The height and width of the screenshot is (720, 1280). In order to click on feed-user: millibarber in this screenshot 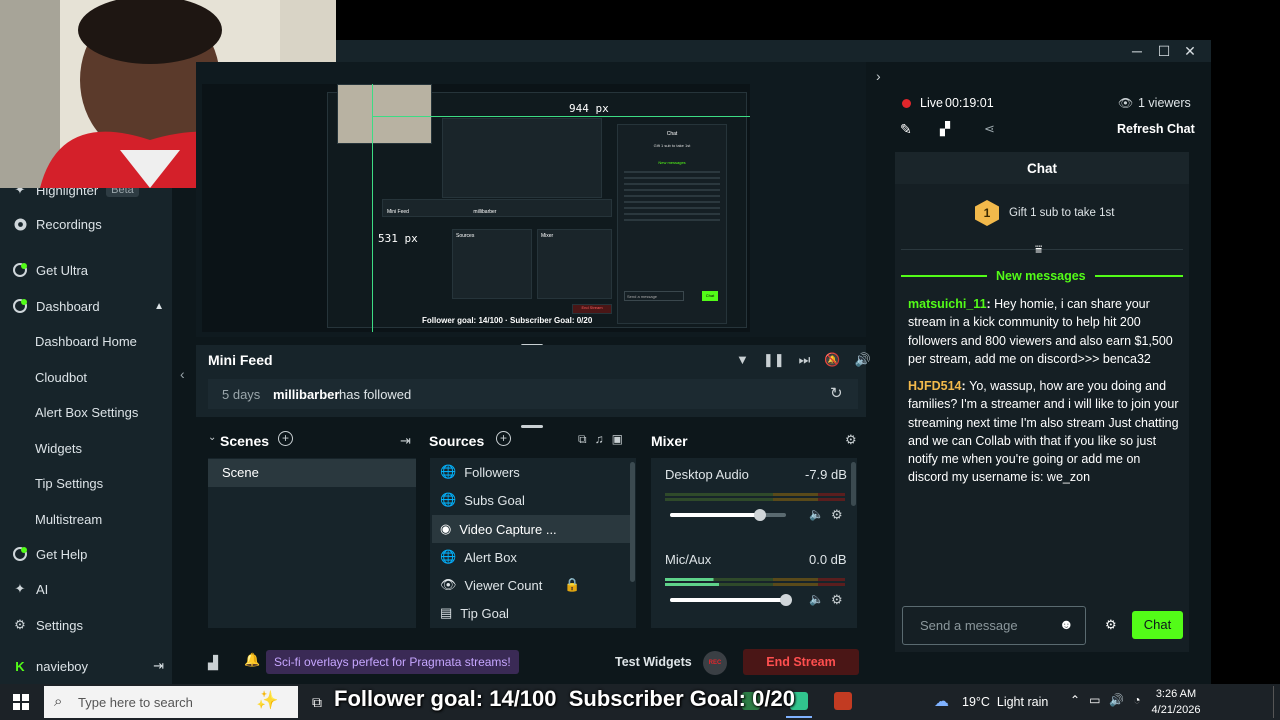, I will do `click(306, 394)`.